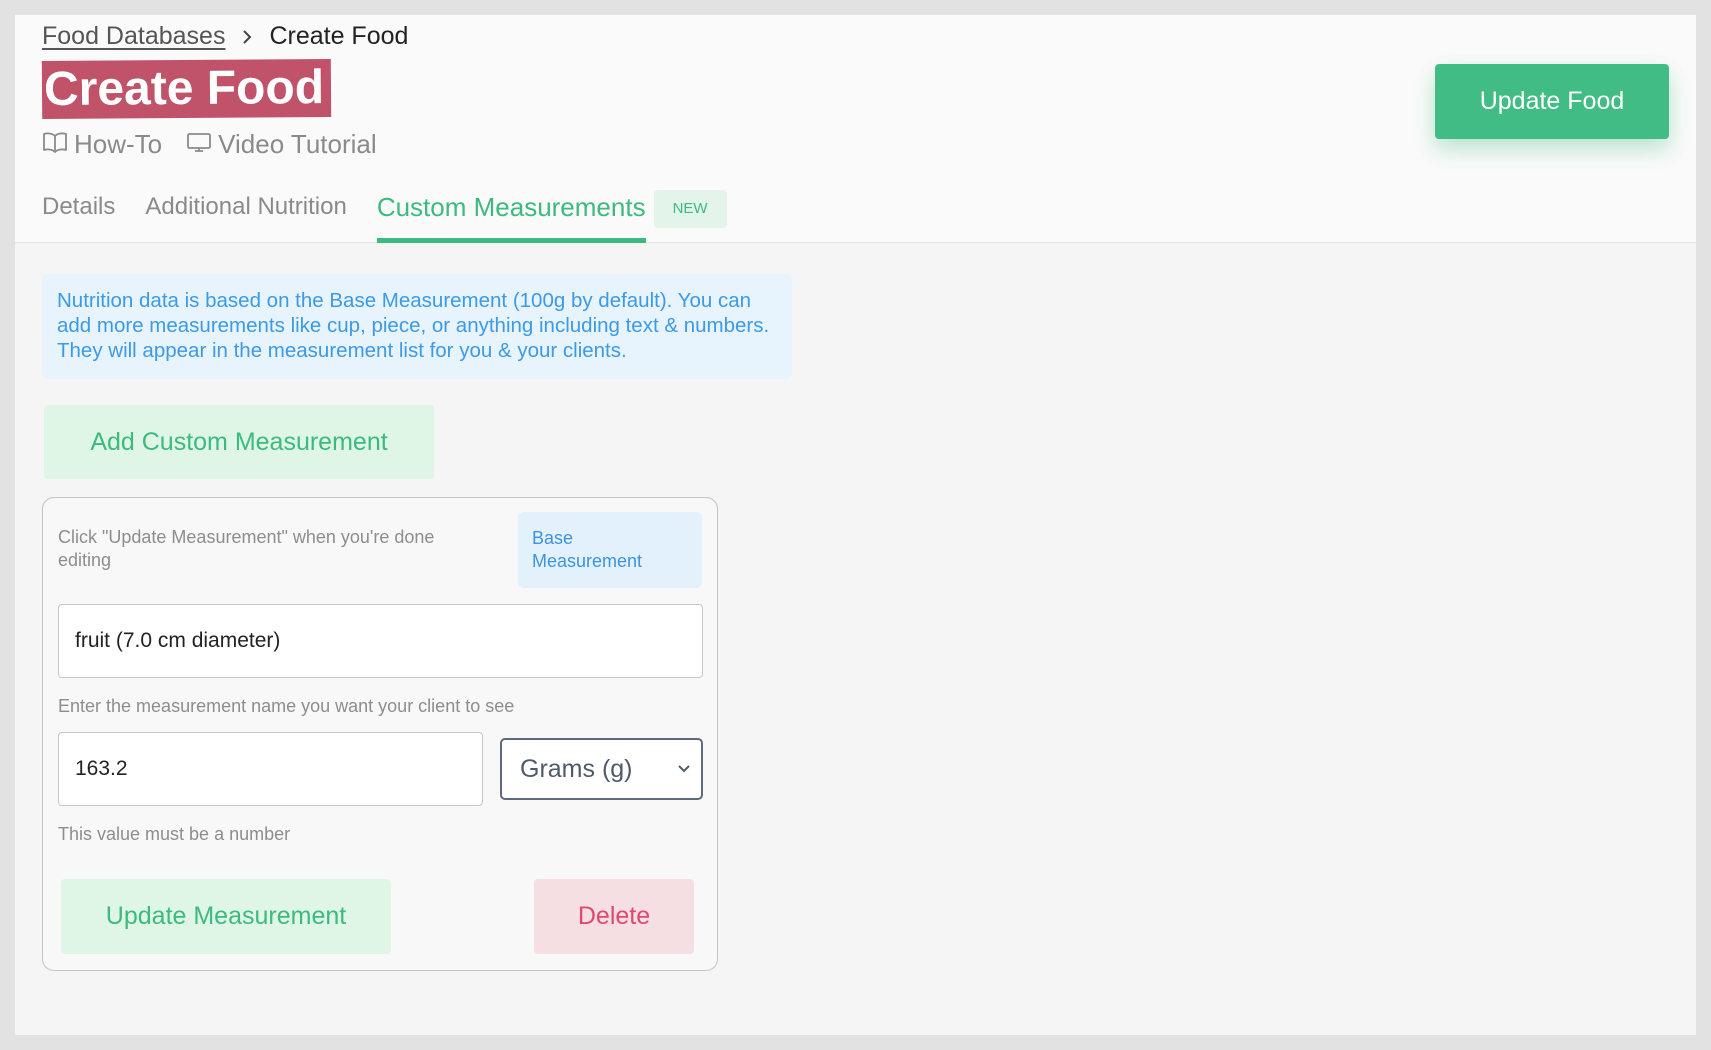 The width and height of the screenshot is (1711, 1050). Describe the element at coordinates (239, 442) in the screenshot. I see `add-custom-measurement-button: Add Custom Measurement` at that location.